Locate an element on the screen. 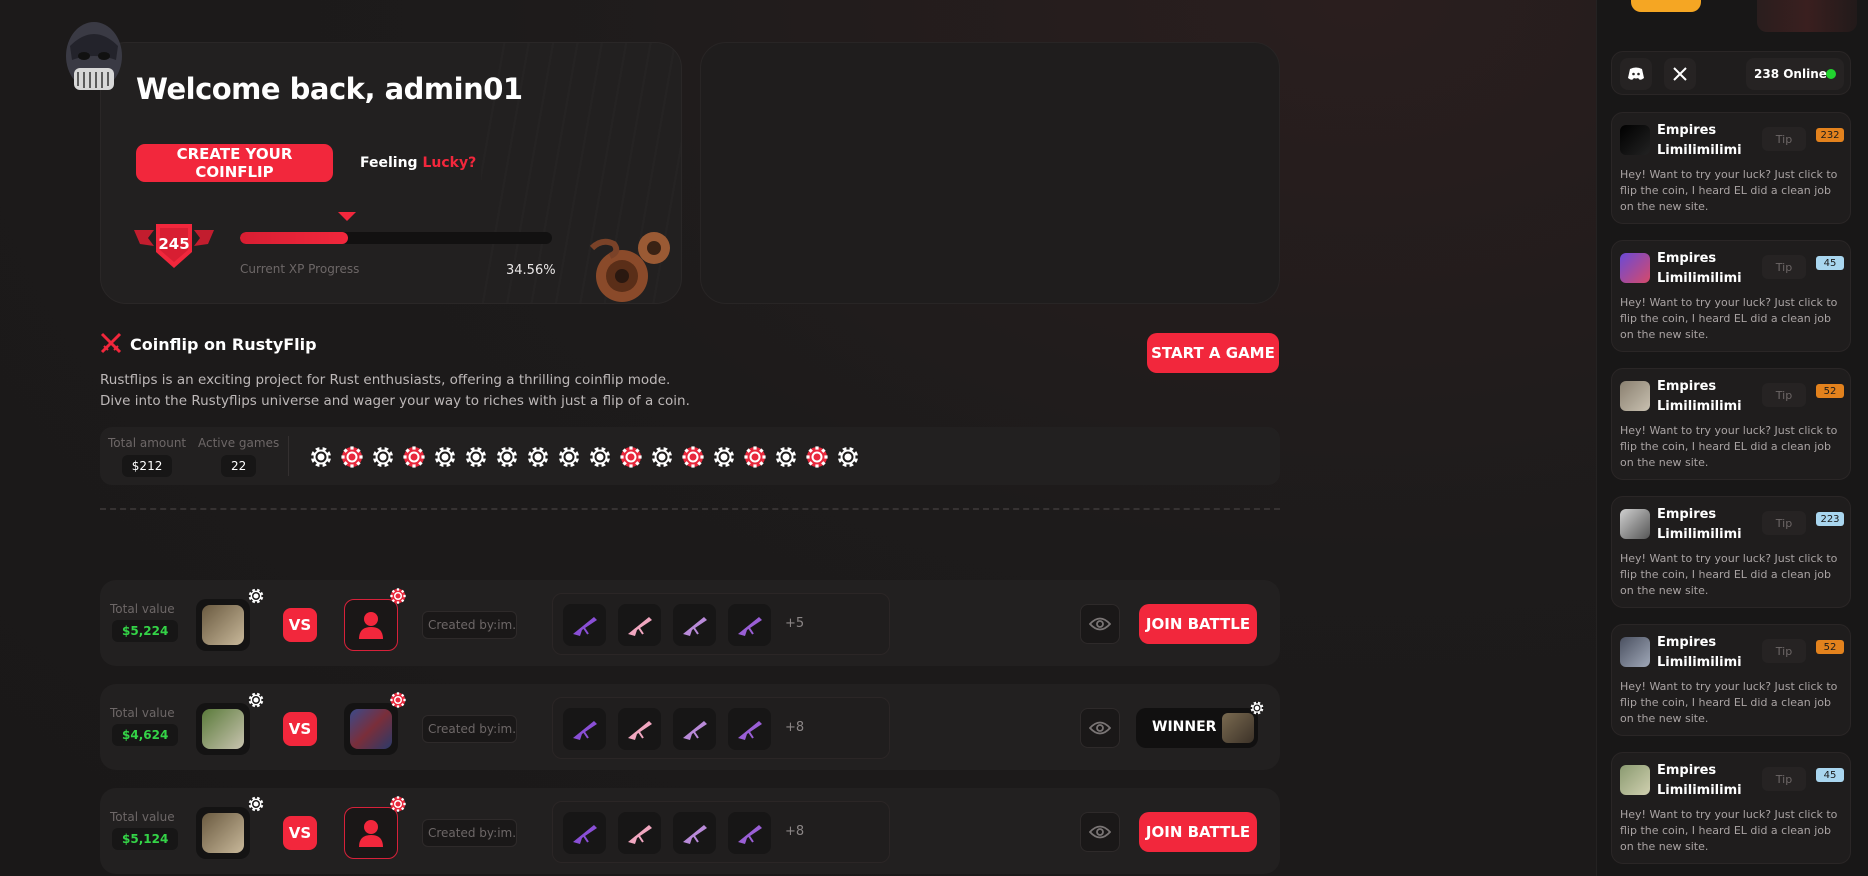 The image size is (1868, 876). stats-bar: Total amount $212 Active games 22 is located at coordinates (690, 456).